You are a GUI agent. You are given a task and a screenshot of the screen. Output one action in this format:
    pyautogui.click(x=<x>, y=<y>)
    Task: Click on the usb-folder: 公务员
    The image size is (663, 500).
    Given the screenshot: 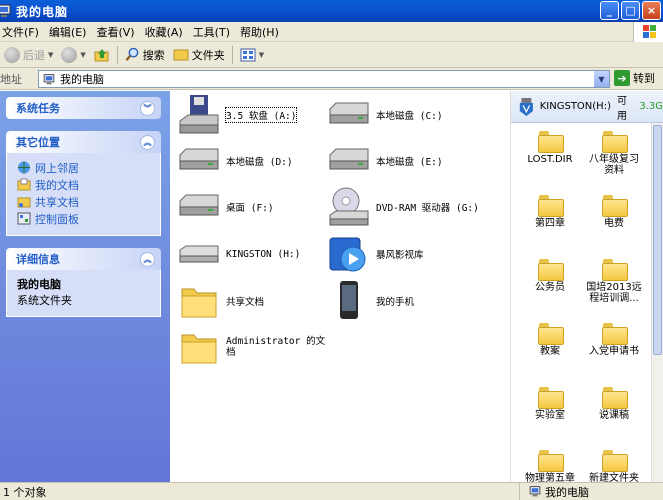 What is the action you would take?
    pyautogui.click(x=550, y=276)
    